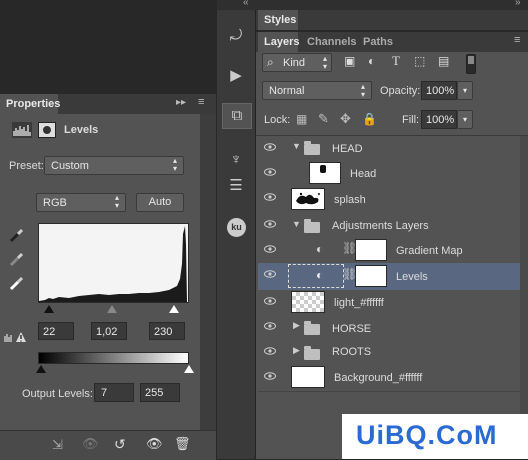 The height and width of the screenshot is (460, 528). What do you see at coordinates (154, 444) in the screenshot?
I see `toggle-visibility-icon: 👁` at bounding box center [154, 444].